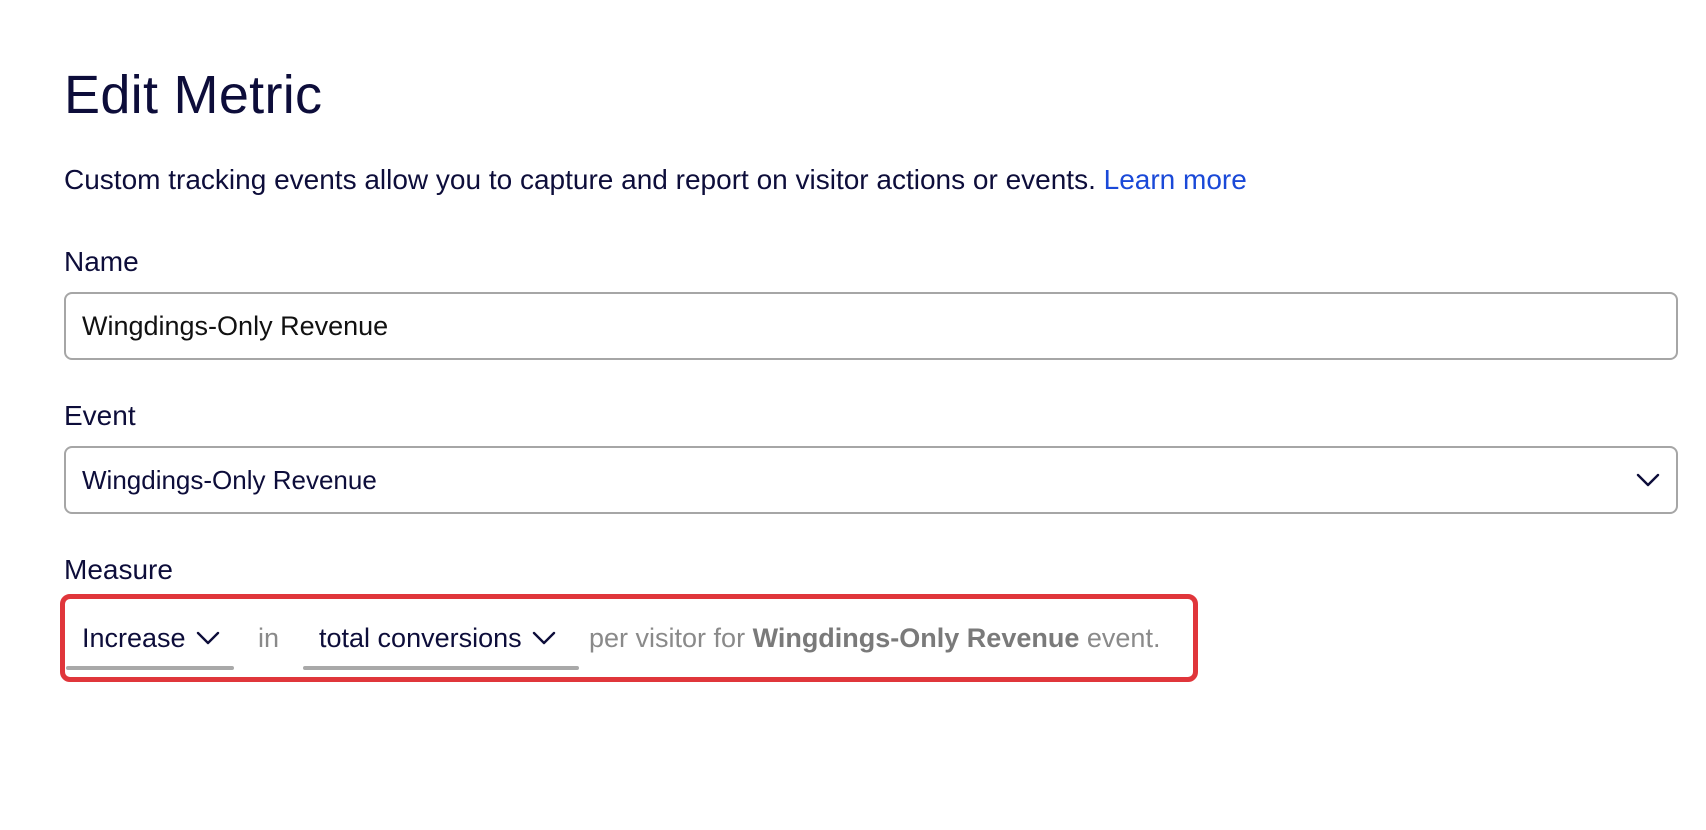 This screenshot has width=1706, height=830. I want to click on event-select-value: Wingdings-Only Revenue, so click(229, 479).